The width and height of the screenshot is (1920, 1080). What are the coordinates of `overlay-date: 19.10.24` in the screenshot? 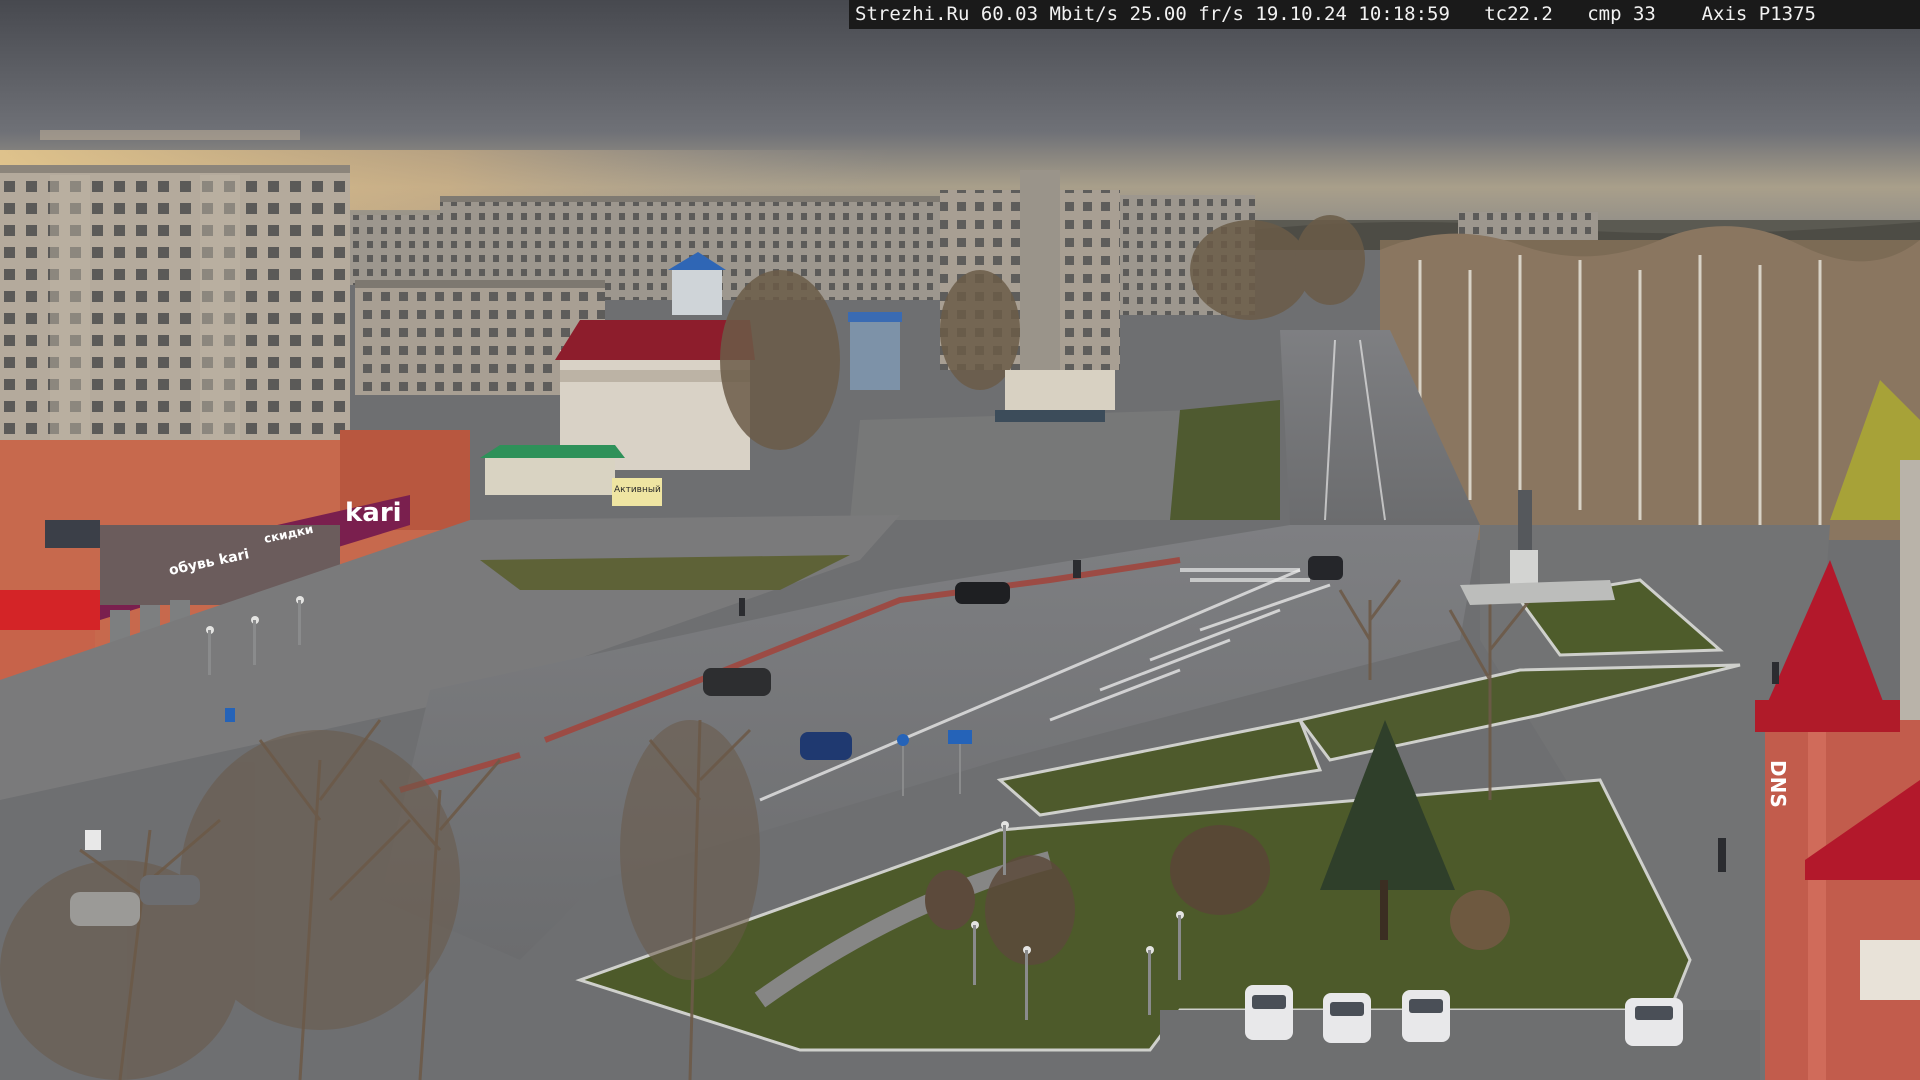 It's located at (1301, 14).